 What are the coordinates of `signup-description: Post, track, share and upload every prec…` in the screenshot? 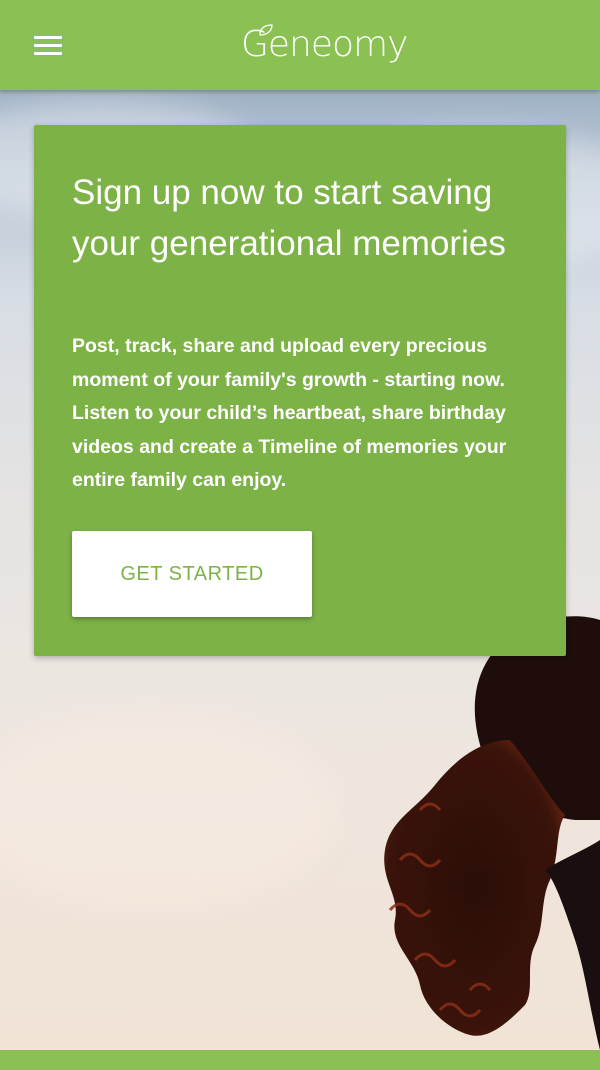 It's located at (289, 413).